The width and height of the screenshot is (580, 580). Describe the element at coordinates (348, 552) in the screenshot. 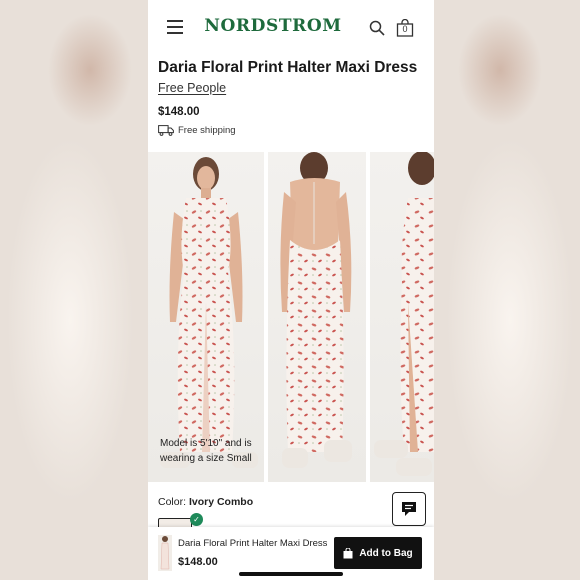

I see `shopping-bag-icon` at that location.